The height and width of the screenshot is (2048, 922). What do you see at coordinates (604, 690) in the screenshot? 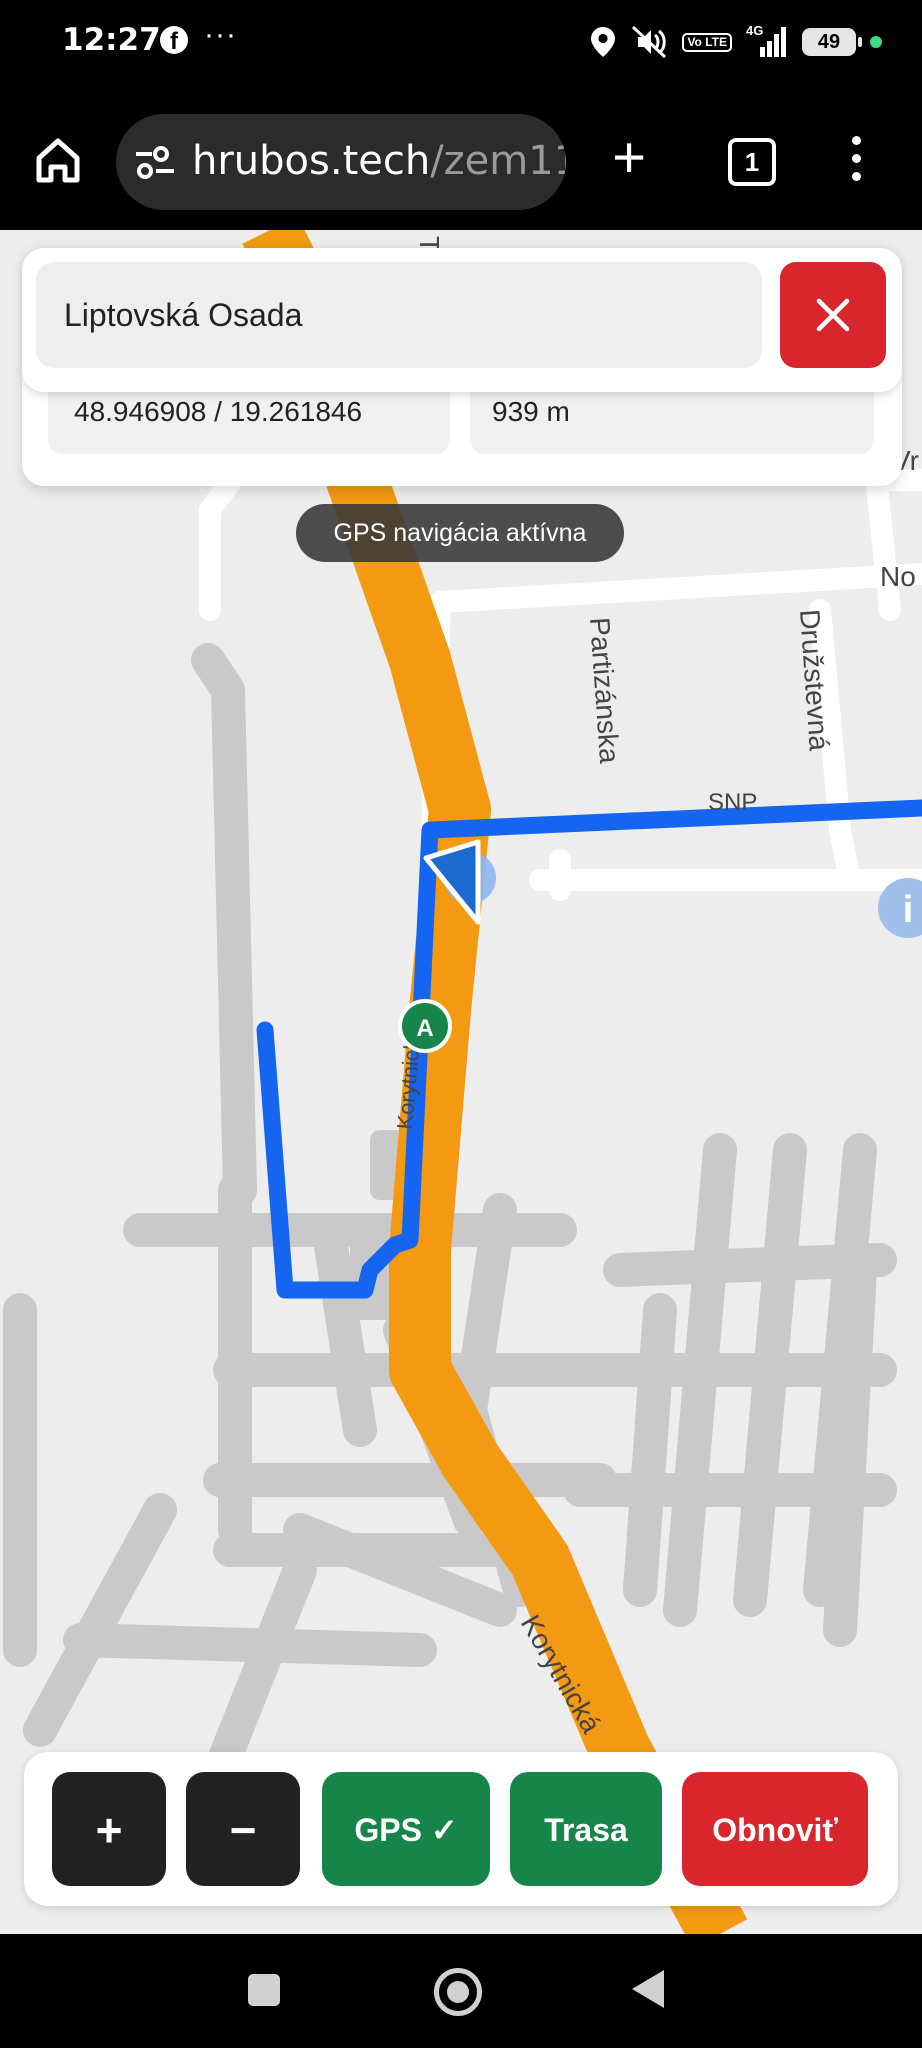
I see `street-label-partizanska: Partizánska` at bounding box center [604, 690].